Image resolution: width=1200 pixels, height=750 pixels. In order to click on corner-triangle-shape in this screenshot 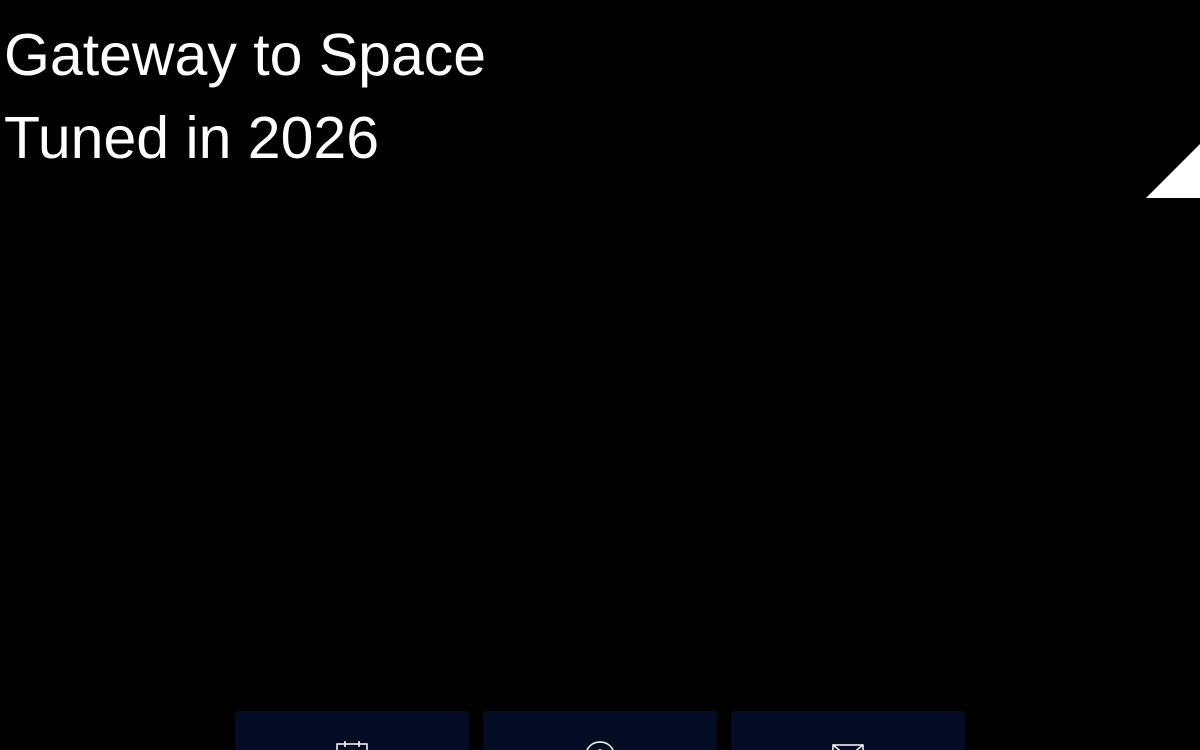, I will do `click(1173, 171)`.